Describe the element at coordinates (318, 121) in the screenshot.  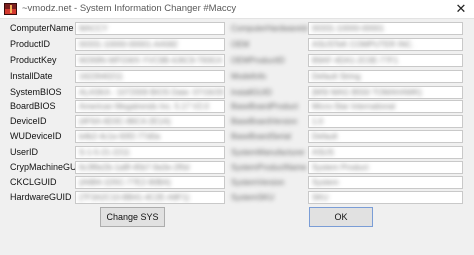
I see `right-value-7: 1.0` at that location.